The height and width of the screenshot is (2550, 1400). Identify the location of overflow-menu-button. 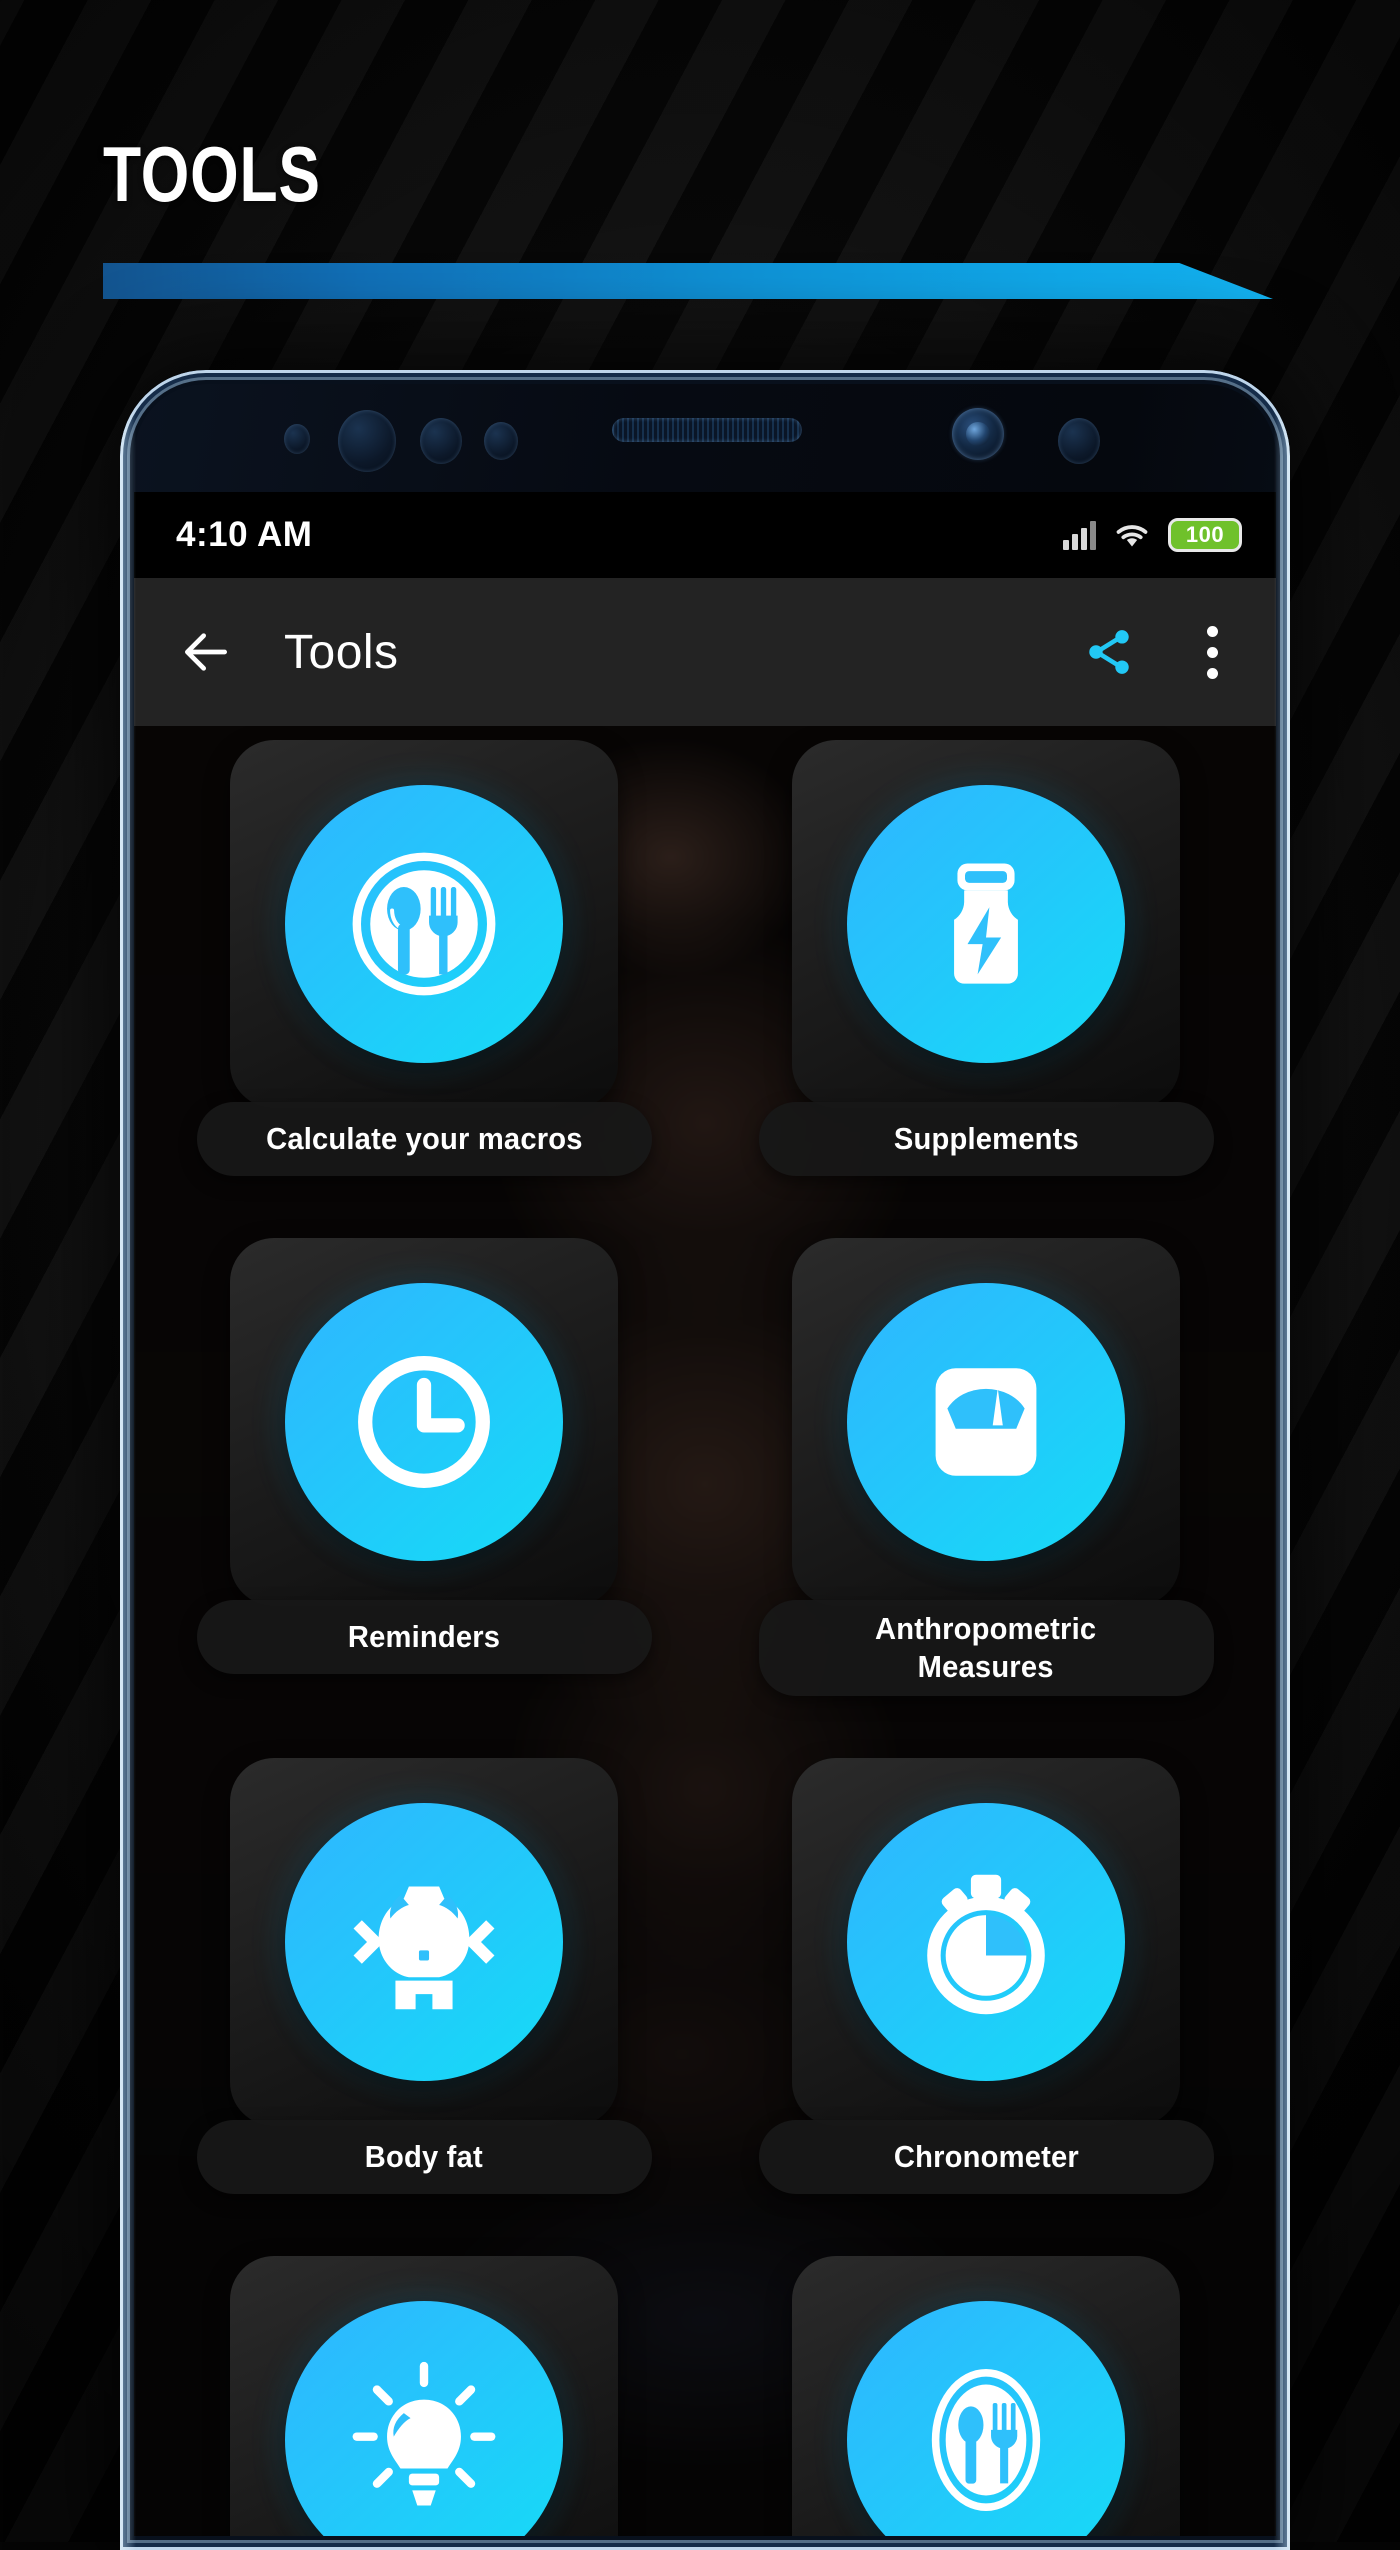
(1212, 652).